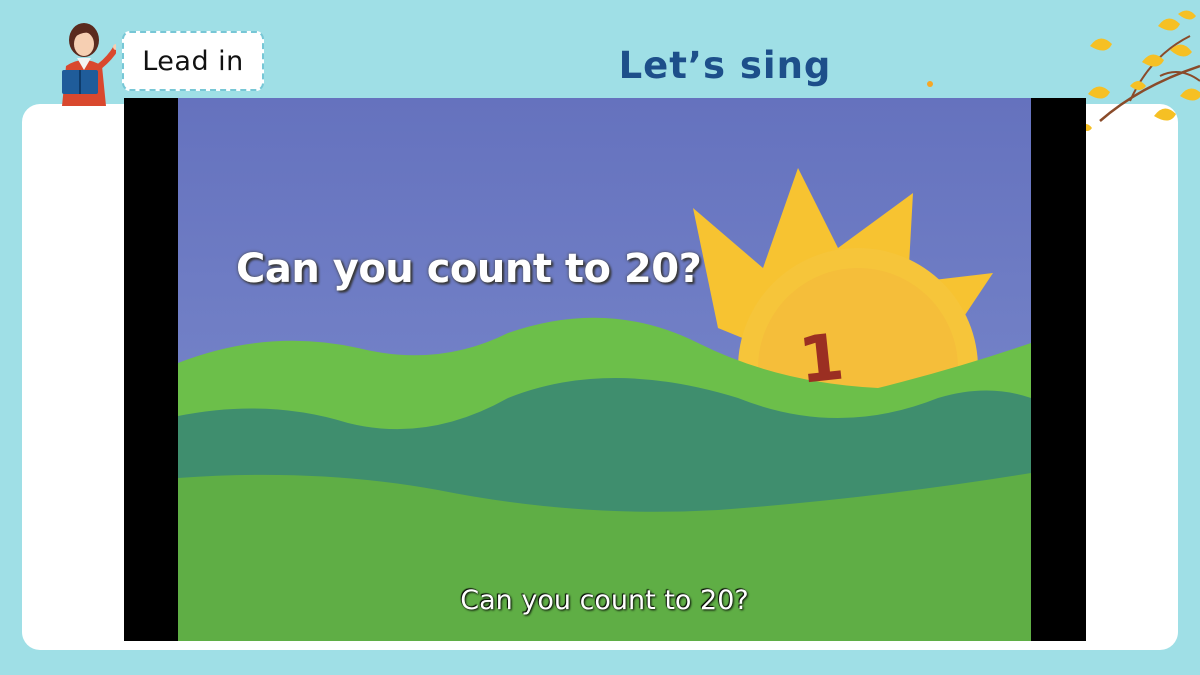 Image resolution: width=1200 pixels, height=675 pixels. I want to click on ginkgo-leaves-icon, so click(1140, 70).